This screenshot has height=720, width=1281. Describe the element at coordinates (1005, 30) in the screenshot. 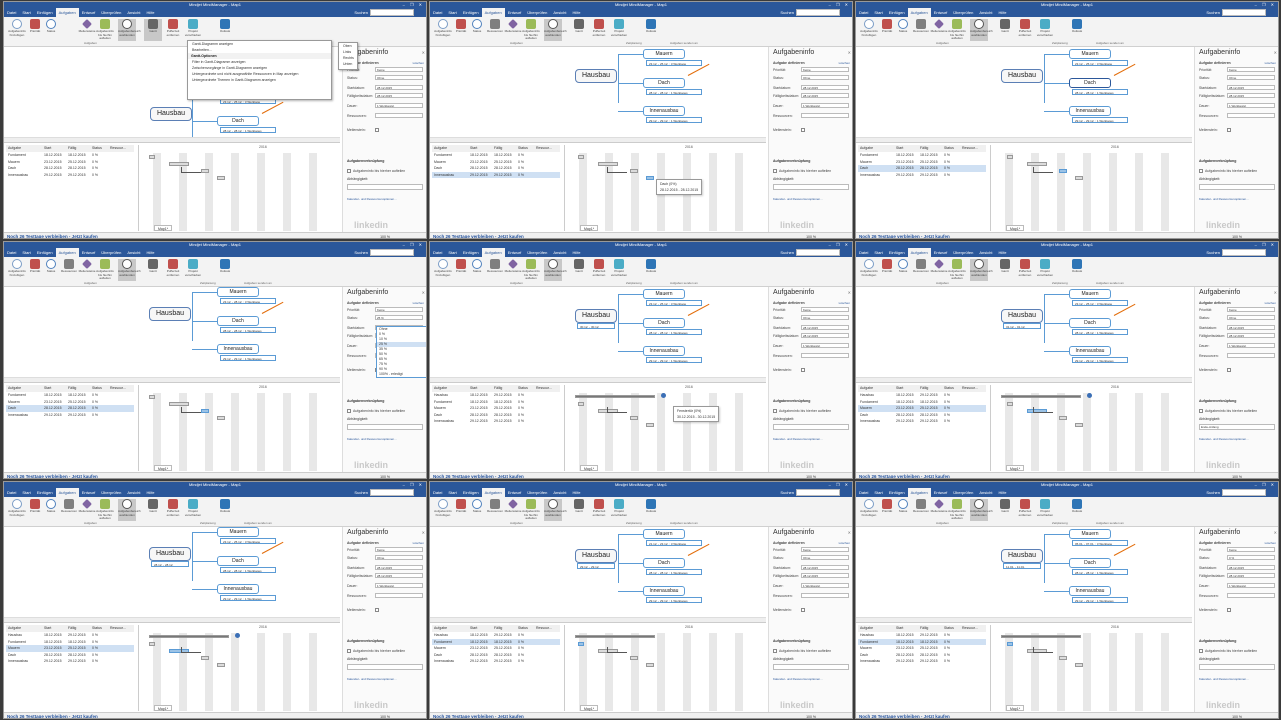

I see `ribbon-button-gantt: Gantt` at that location.